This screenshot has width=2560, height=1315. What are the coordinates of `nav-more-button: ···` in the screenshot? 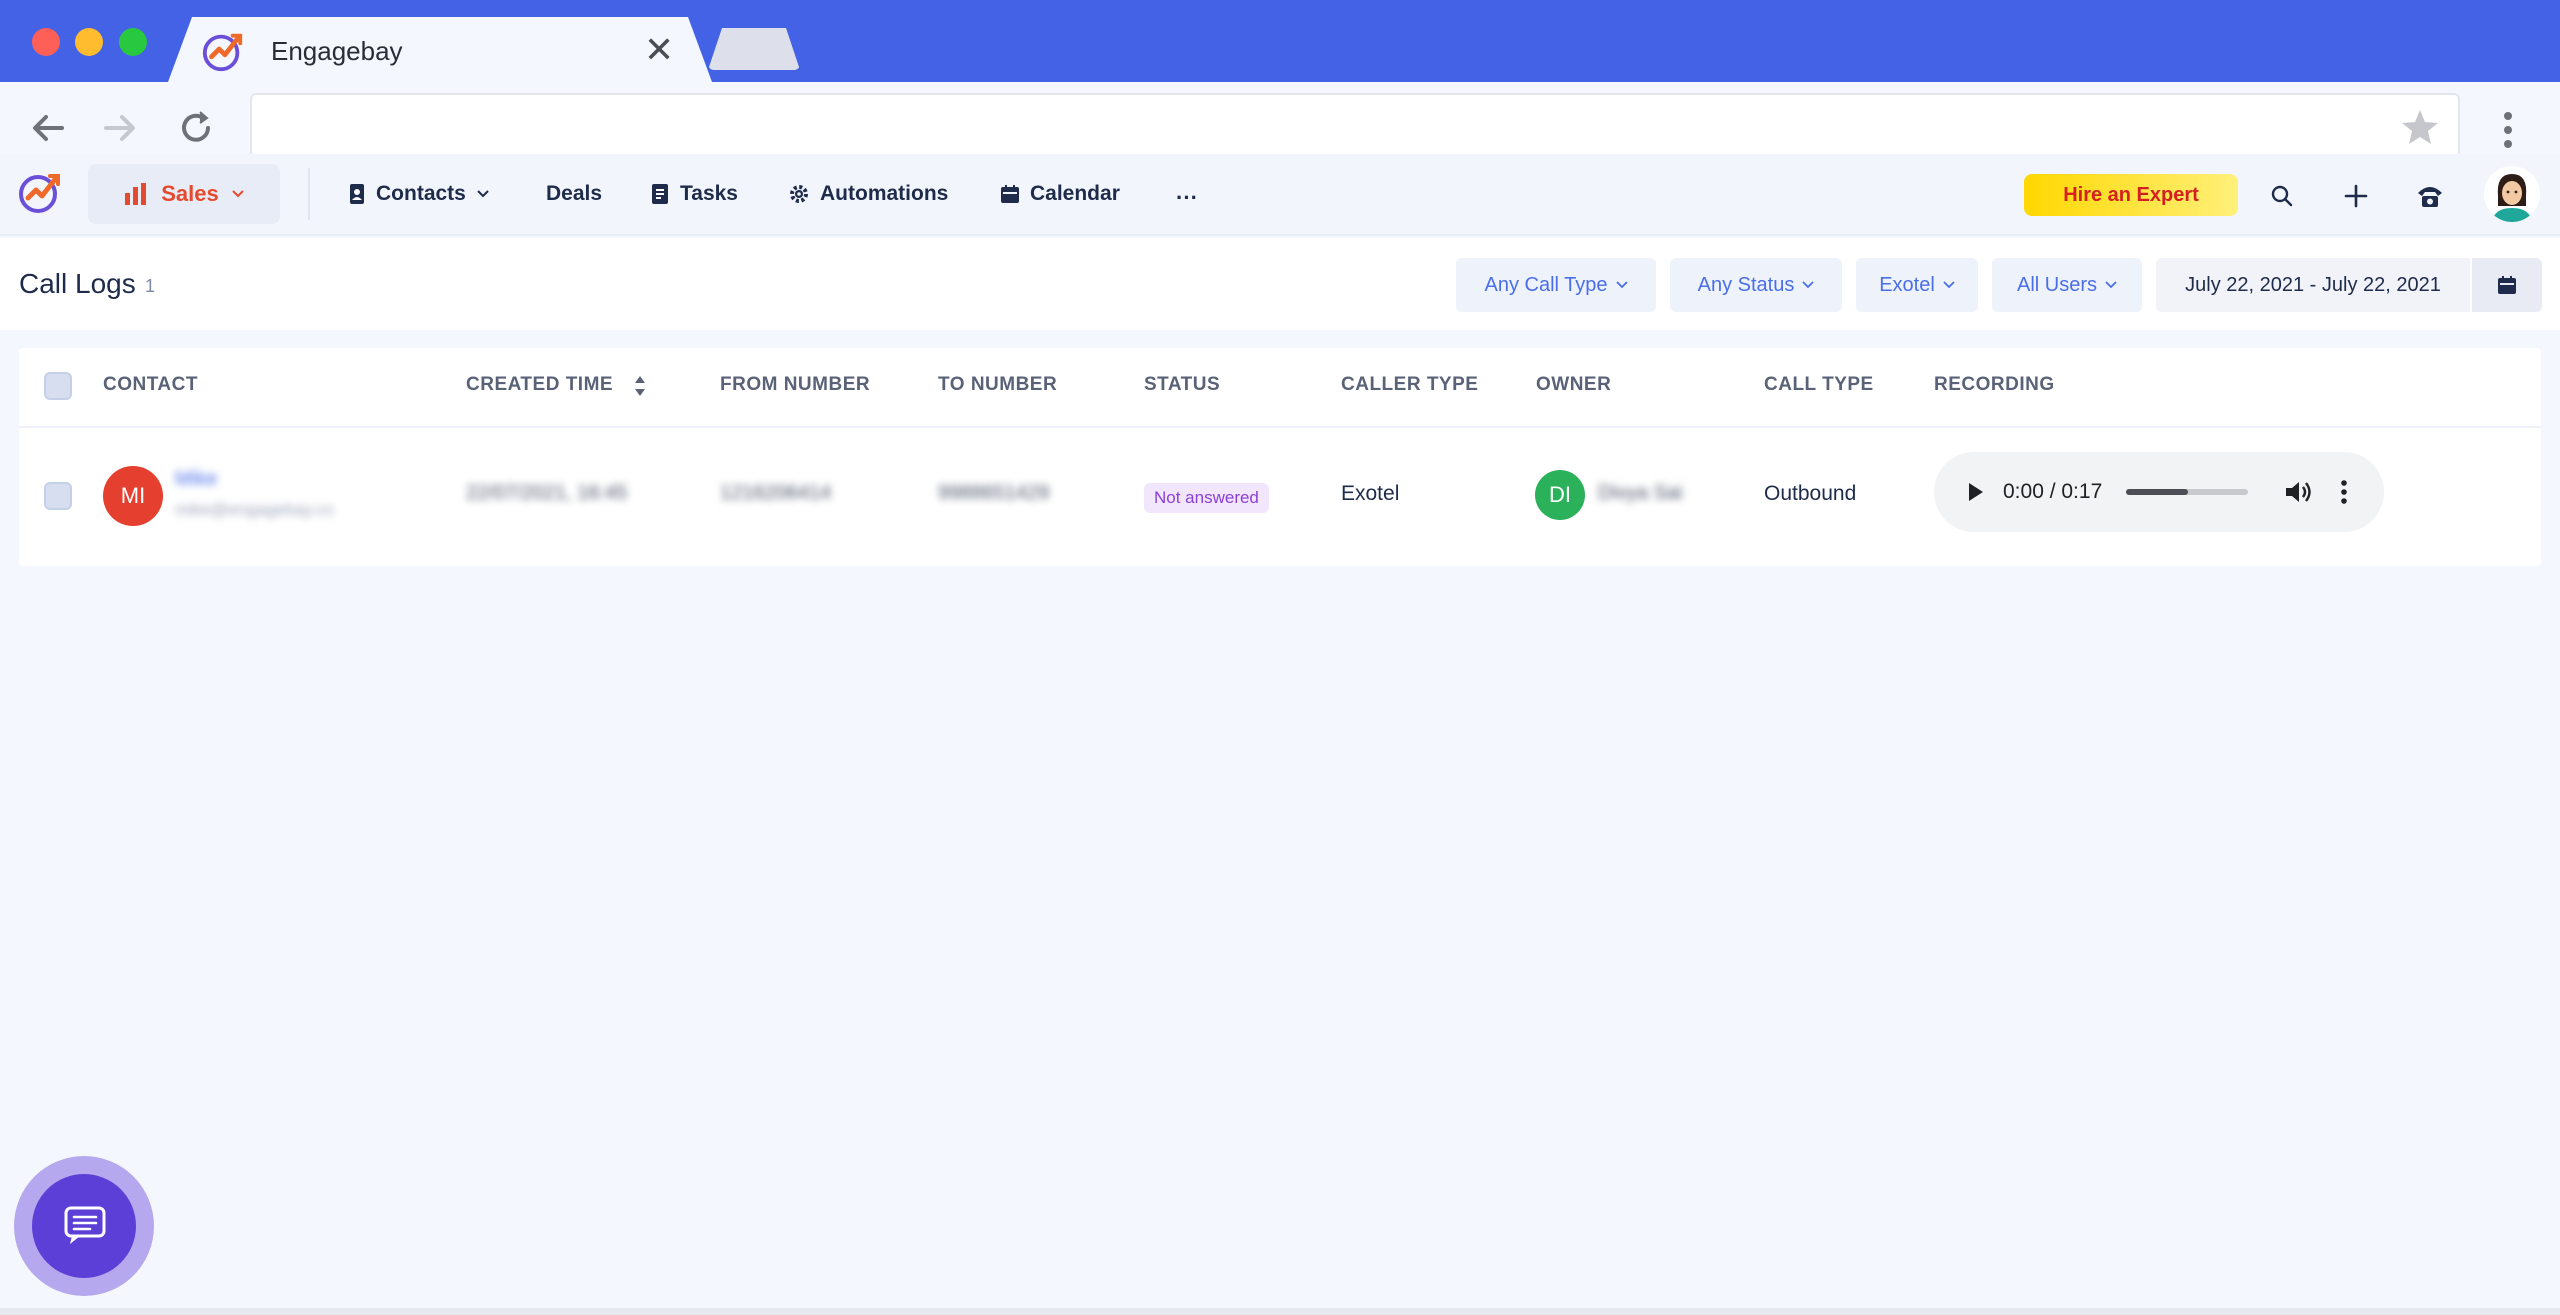 It's located at (1187, 198).